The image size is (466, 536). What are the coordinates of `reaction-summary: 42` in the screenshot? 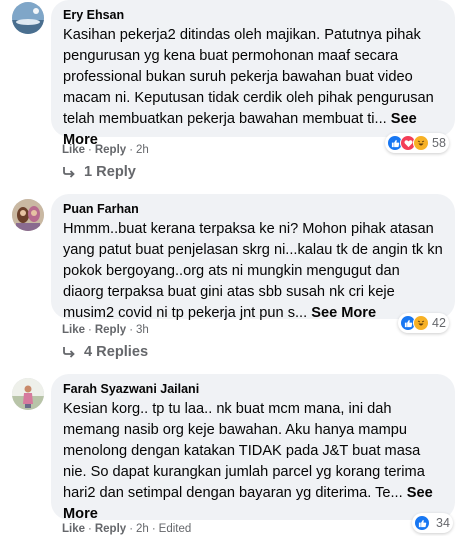 It's located at (423, 323).